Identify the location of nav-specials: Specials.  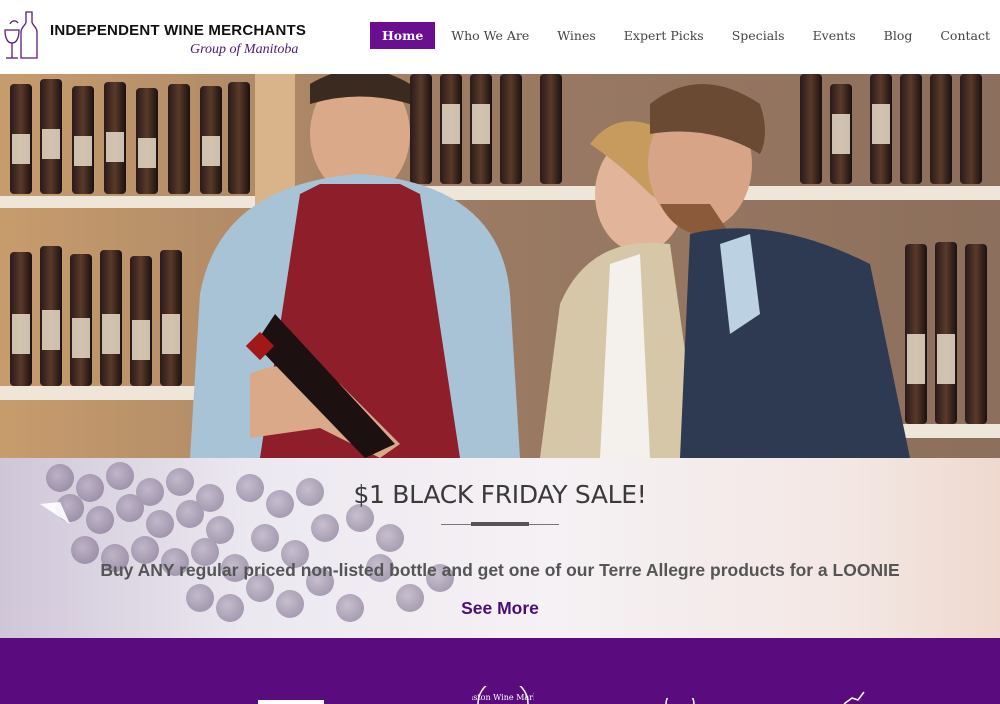
(758, 35).